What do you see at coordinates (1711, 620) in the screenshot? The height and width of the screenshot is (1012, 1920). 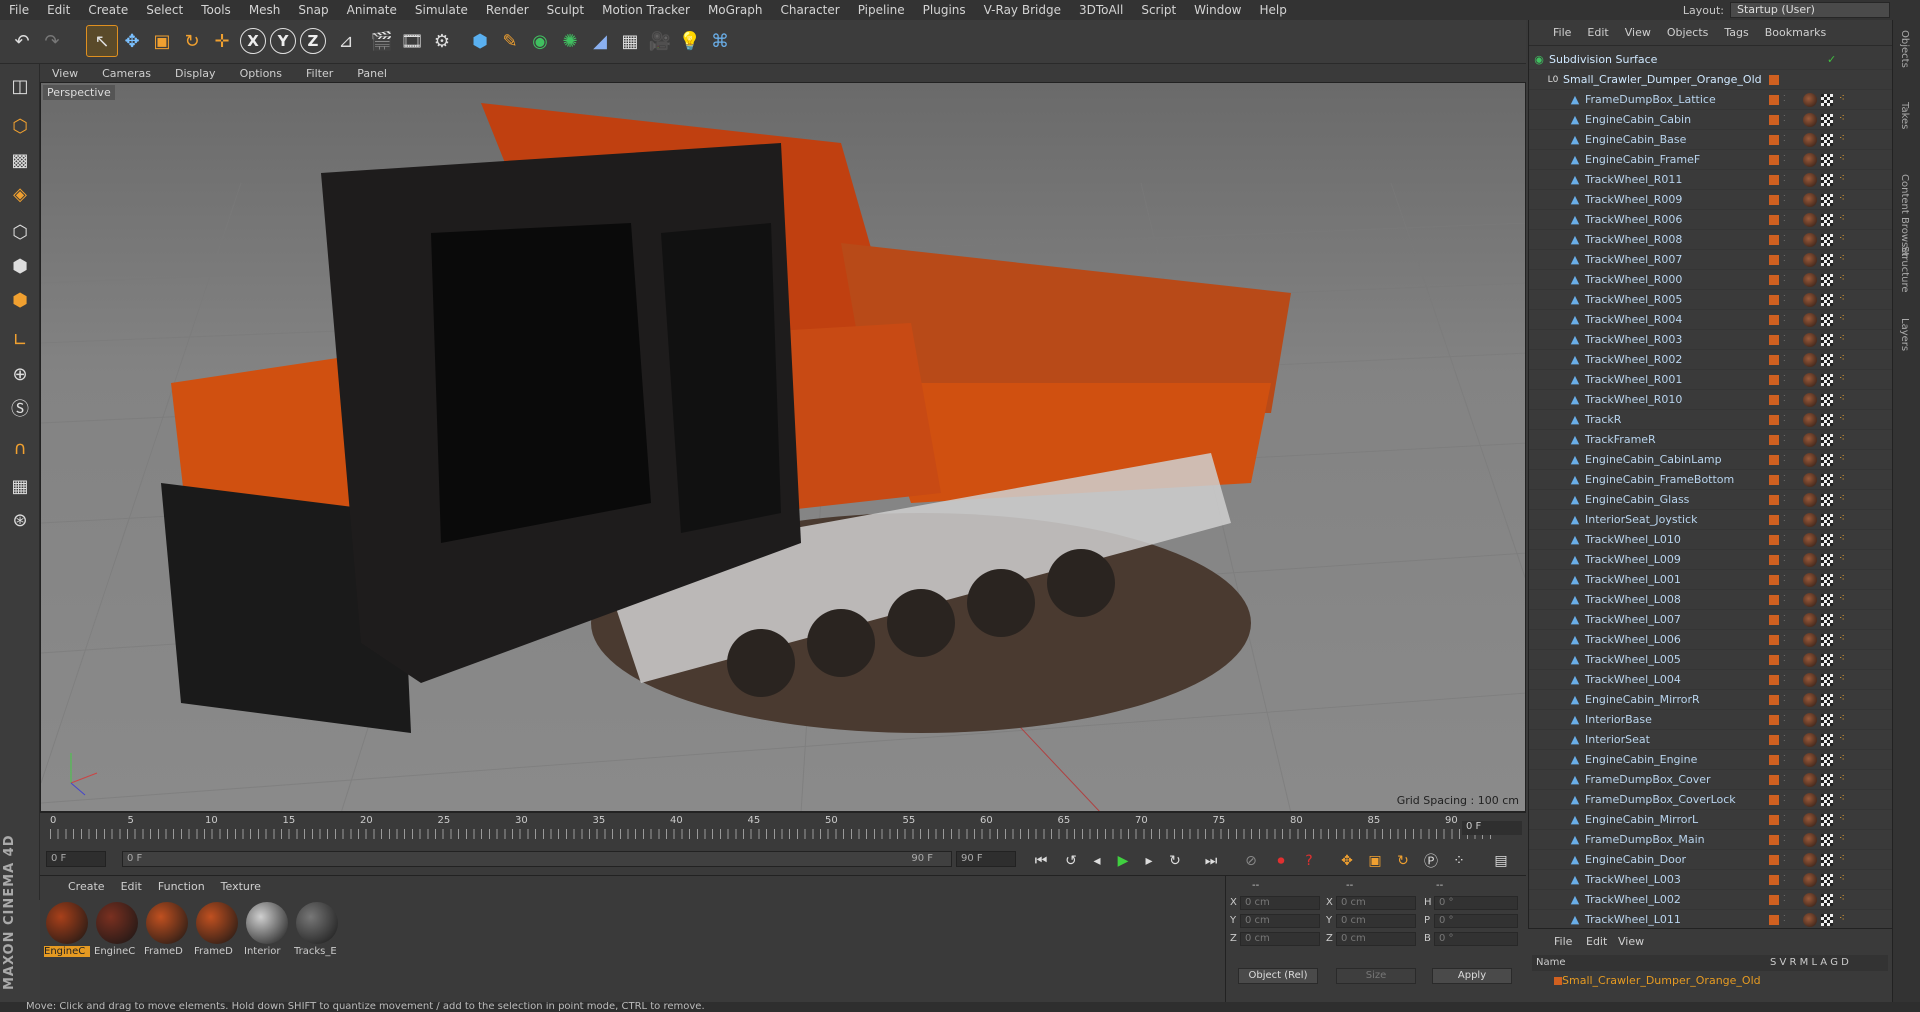 I see `object-row: ▲ TrackWheel_L007 ⁚ ⁖` at bounding box center [1711, 620].